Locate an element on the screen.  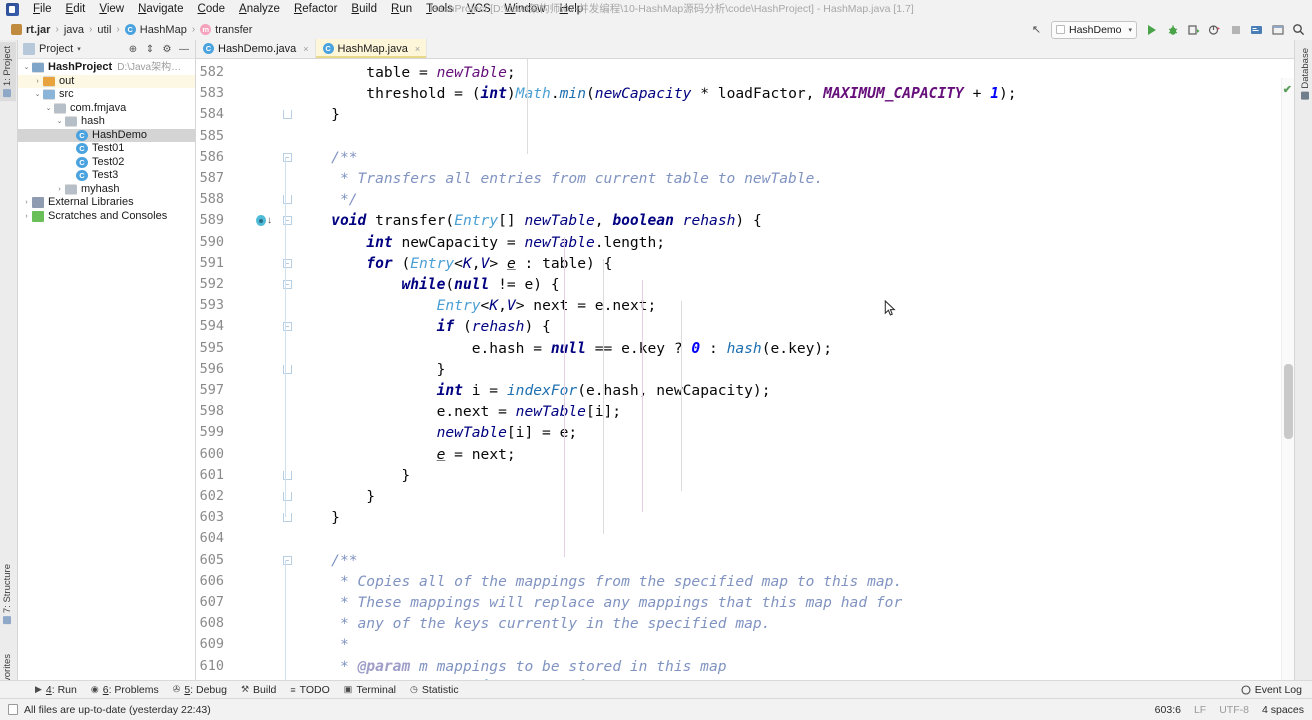
tree-node-hashdemo: ›CHashDemo is located at coordinates (106, 135).